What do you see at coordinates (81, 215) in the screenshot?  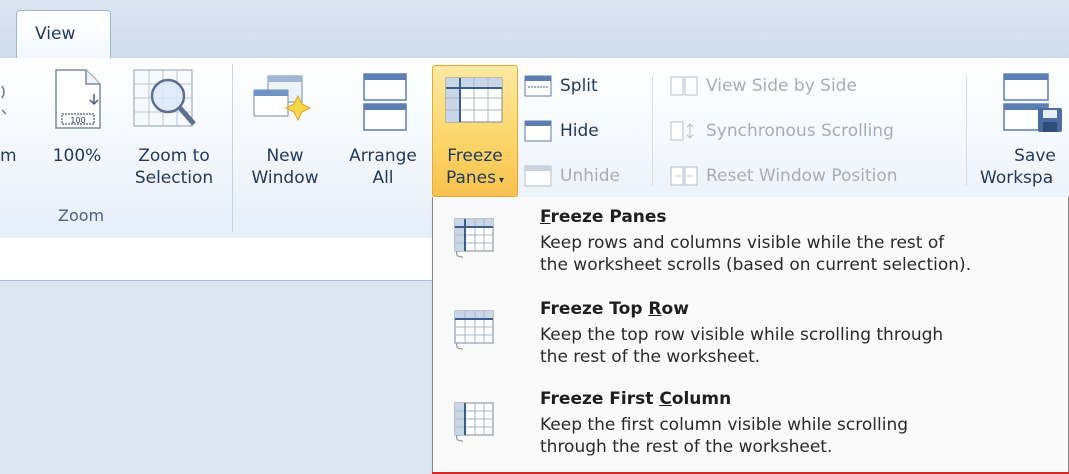 I see `zoom-group-label: Zoom` at bounding box center [81, 215].